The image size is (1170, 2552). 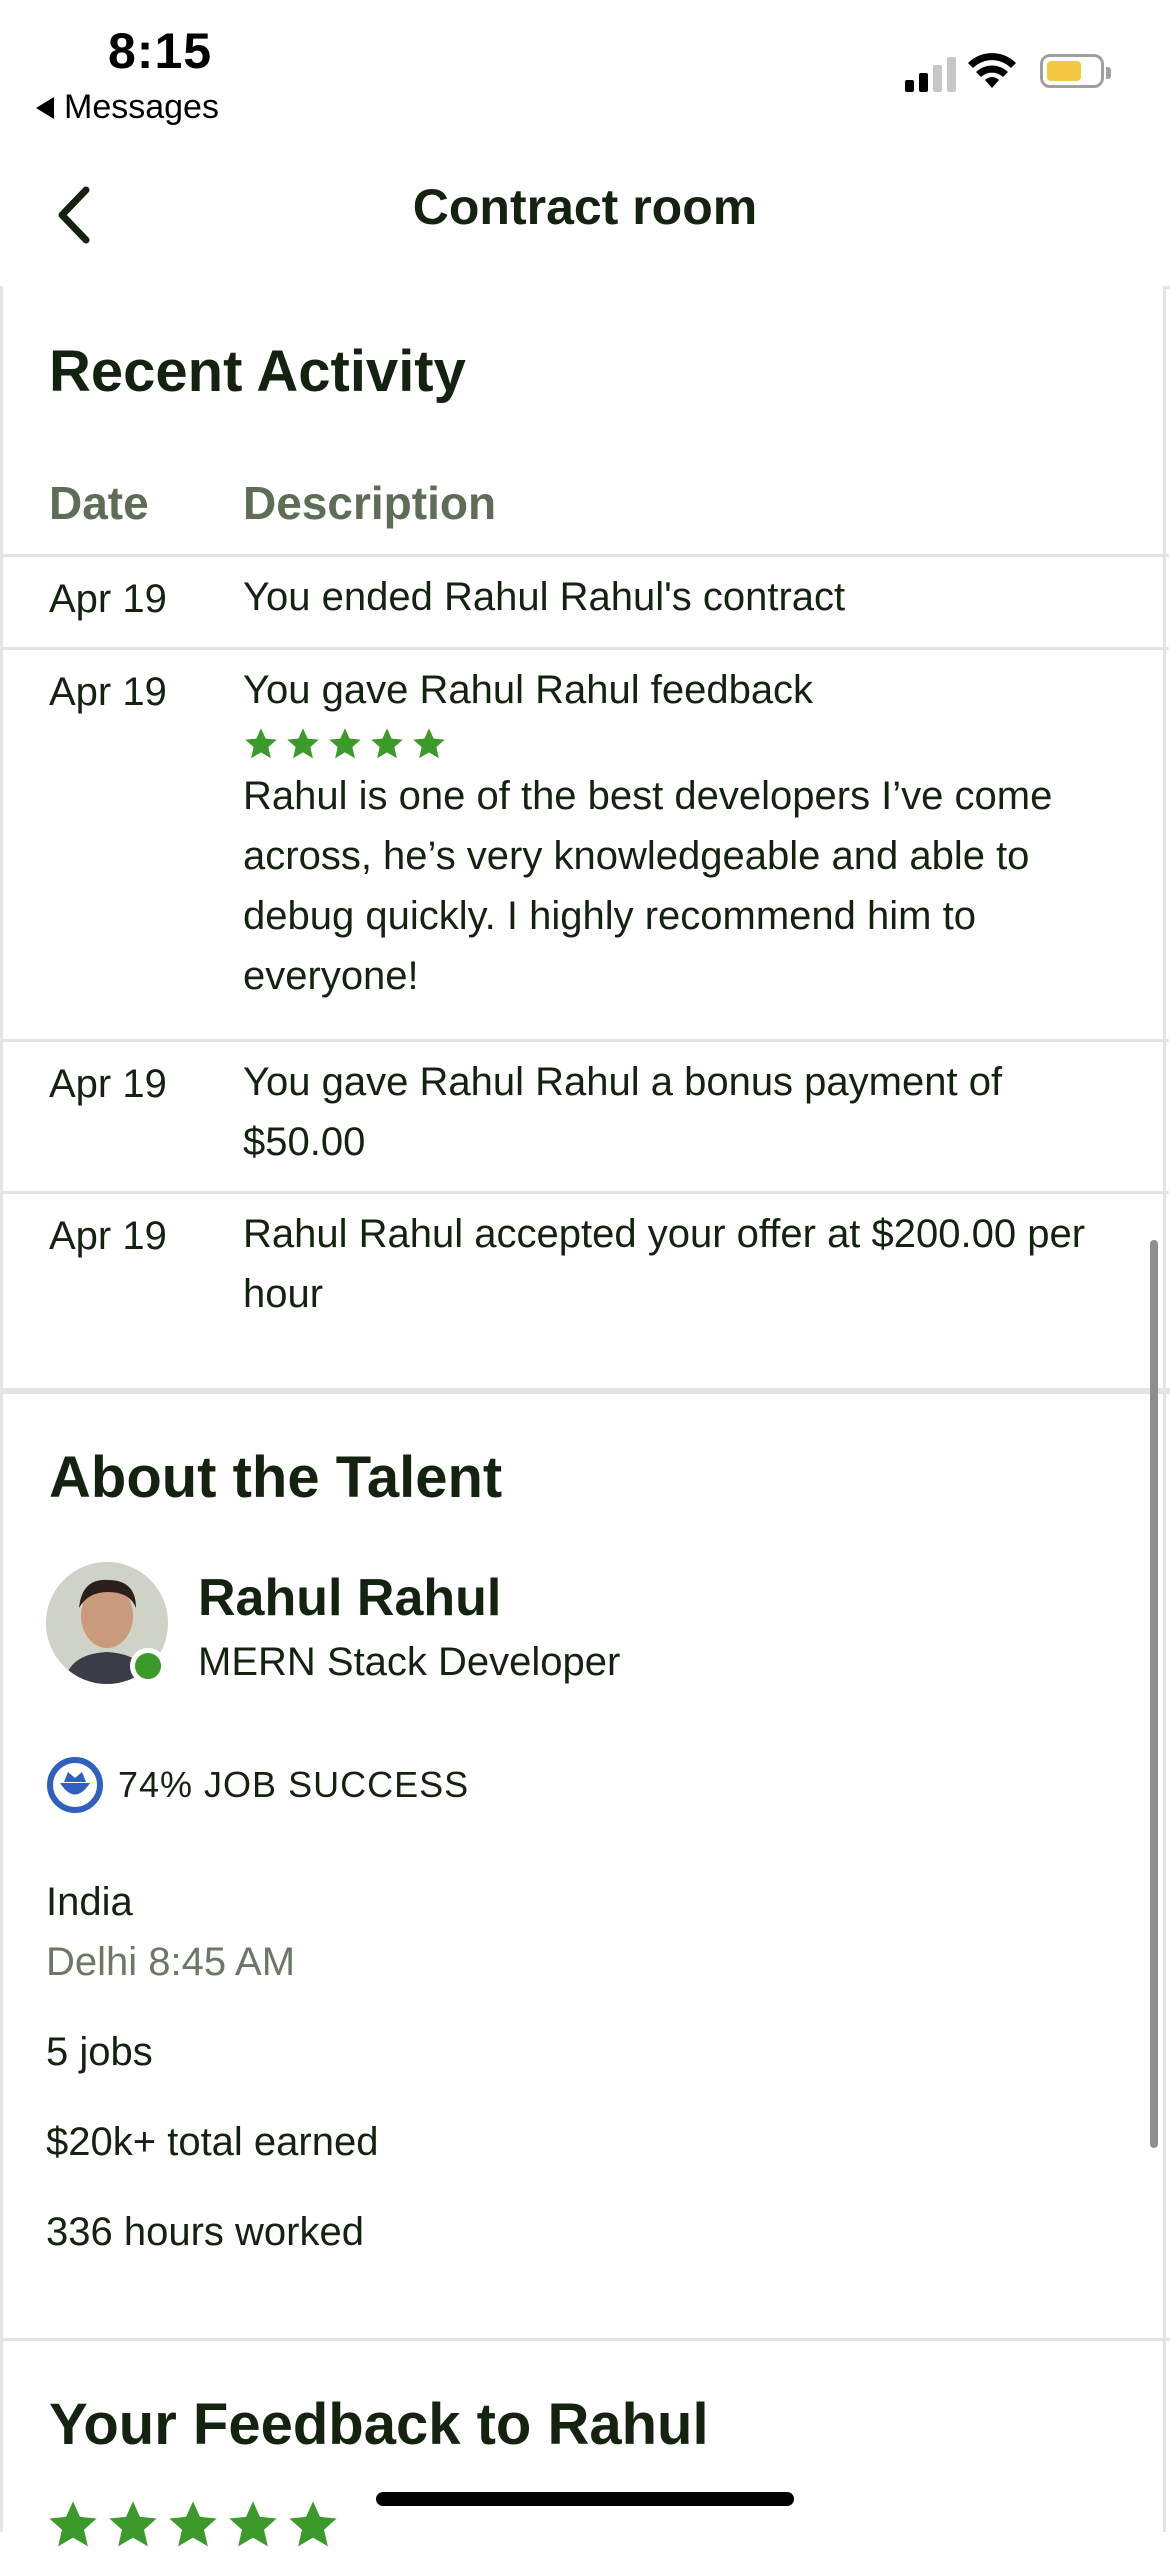 What do you see at coordinates (992, 70) in the screenshot?
I see `wifi-icon` at bounding box center [992, 70].